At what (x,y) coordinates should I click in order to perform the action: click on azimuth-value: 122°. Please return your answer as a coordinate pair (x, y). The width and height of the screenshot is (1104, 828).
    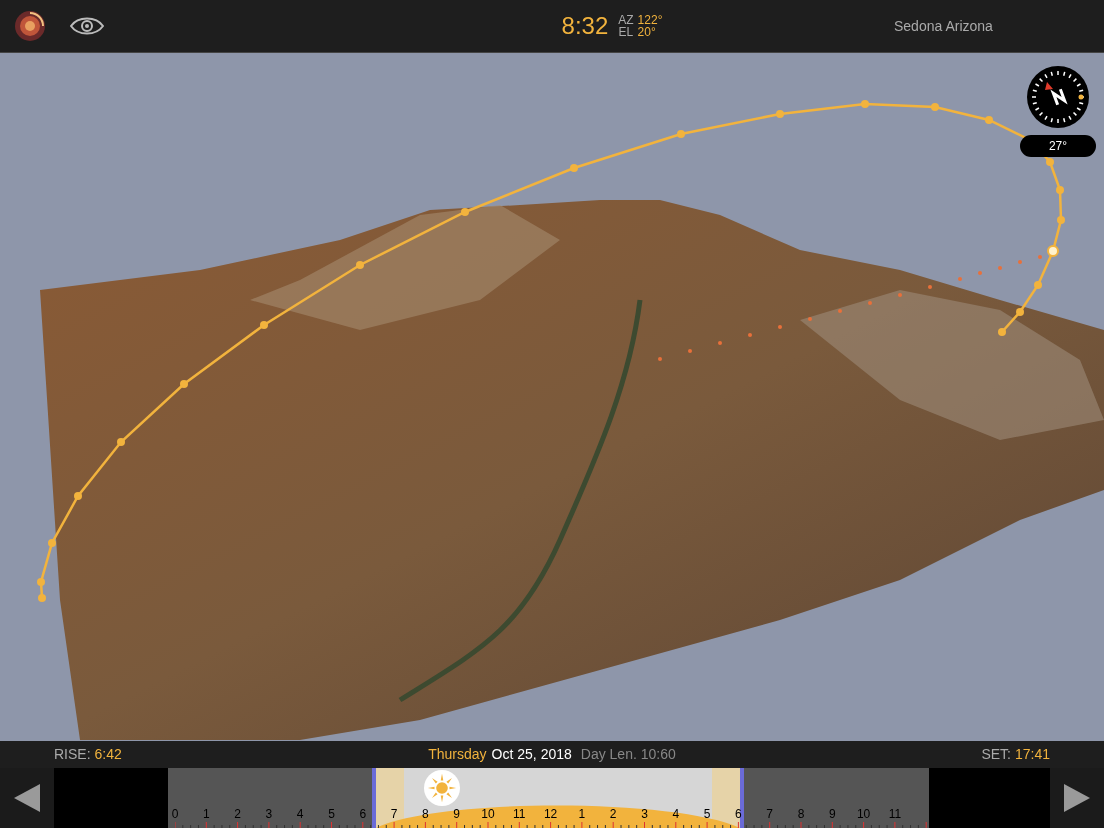
    Looking at the image, I should click on (650, 20).